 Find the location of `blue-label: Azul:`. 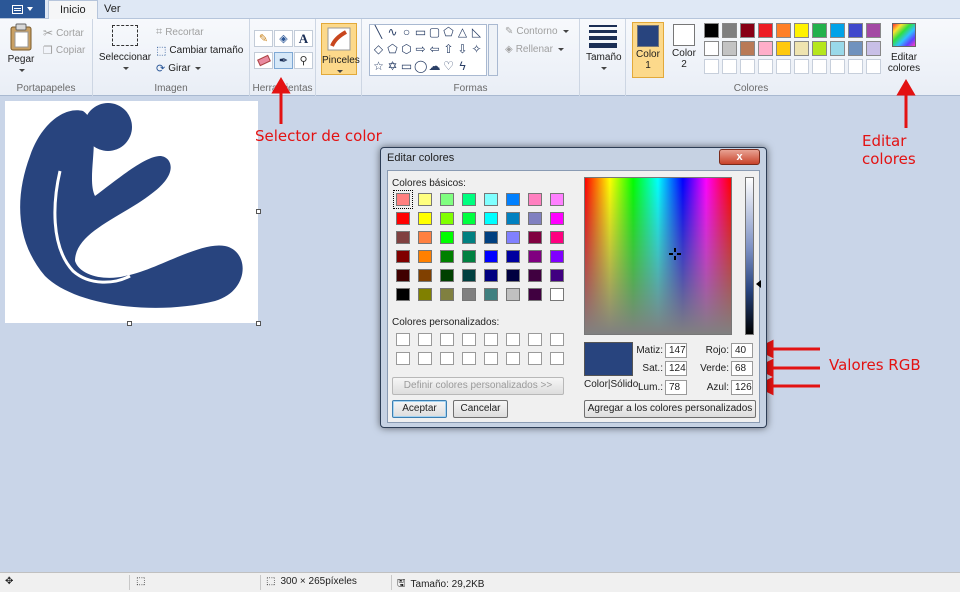

blue-label: Azul: is located at coordinates (717, 387).